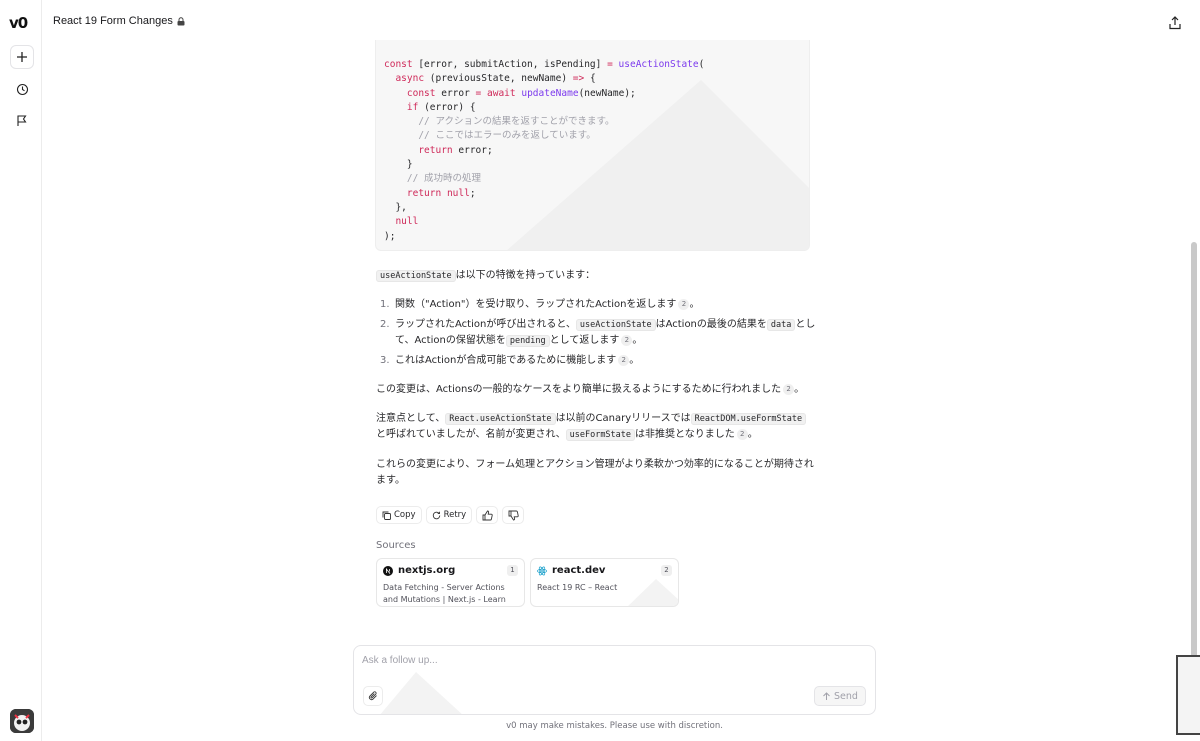 The image size is (1200, 741). I want to click on copy-label: Copy, so click(405, 515).